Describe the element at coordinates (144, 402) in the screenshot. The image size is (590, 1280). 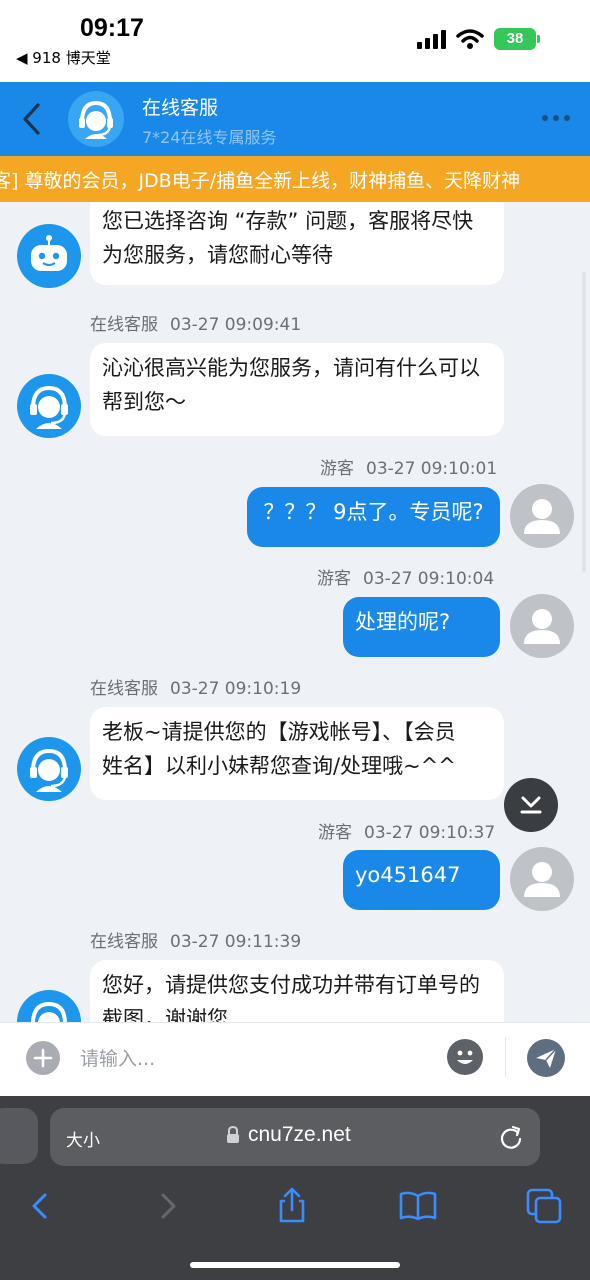
I see `message-text: 帮到您～` at that location.